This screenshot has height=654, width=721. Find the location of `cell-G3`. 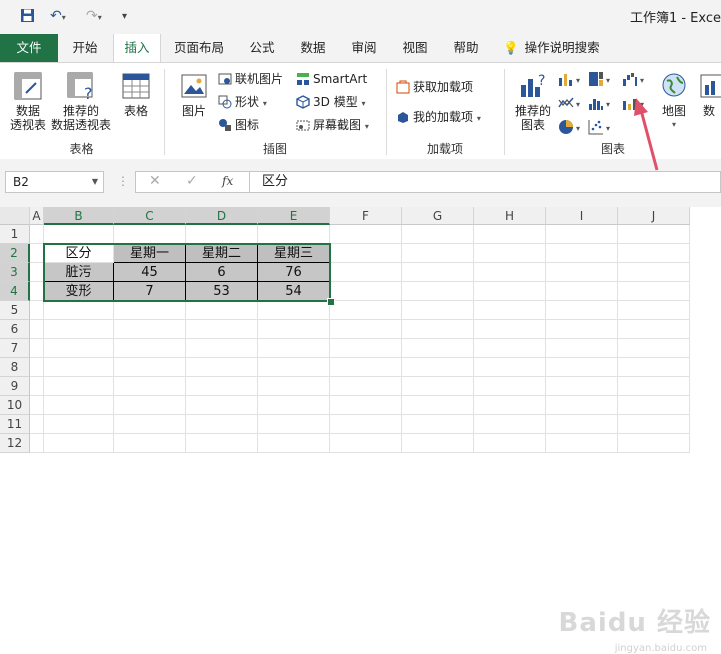

cell-G3 is located at coordinates (438, 272).